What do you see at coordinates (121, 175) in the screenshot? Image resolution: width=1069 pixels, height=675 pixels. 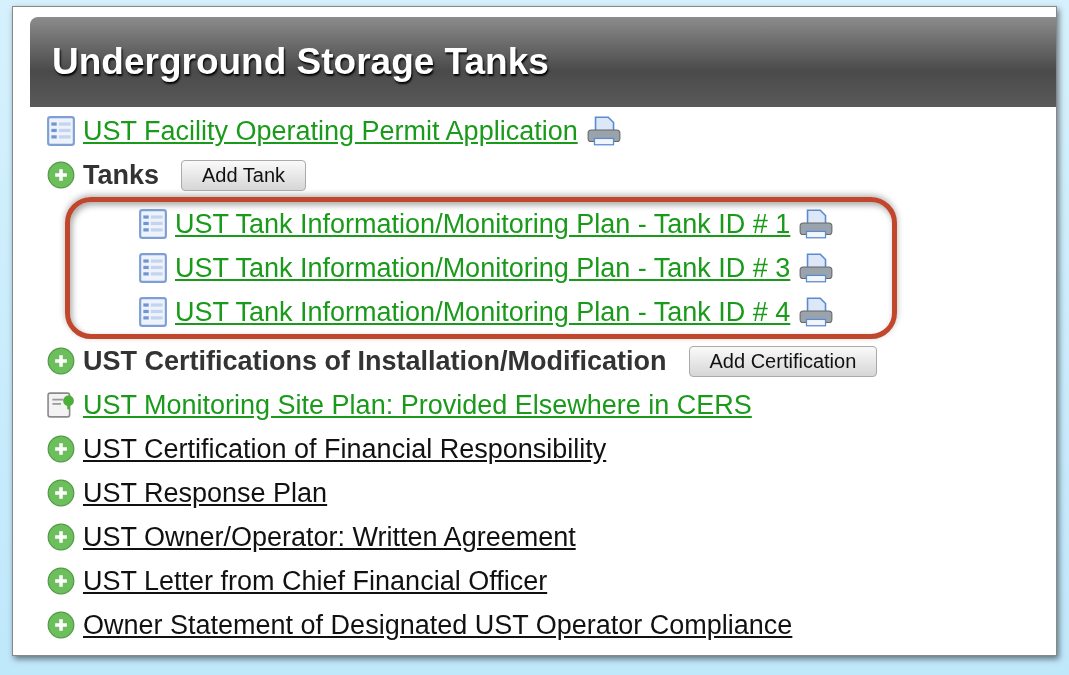 I see `section-heading: Tanks` at bounding box center [121, 175].